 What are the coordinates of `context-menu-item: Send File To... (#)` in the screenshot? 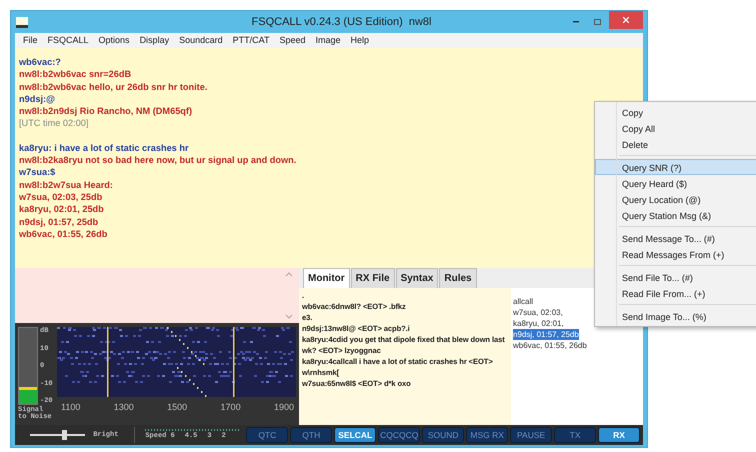 It's located at (675, 277).